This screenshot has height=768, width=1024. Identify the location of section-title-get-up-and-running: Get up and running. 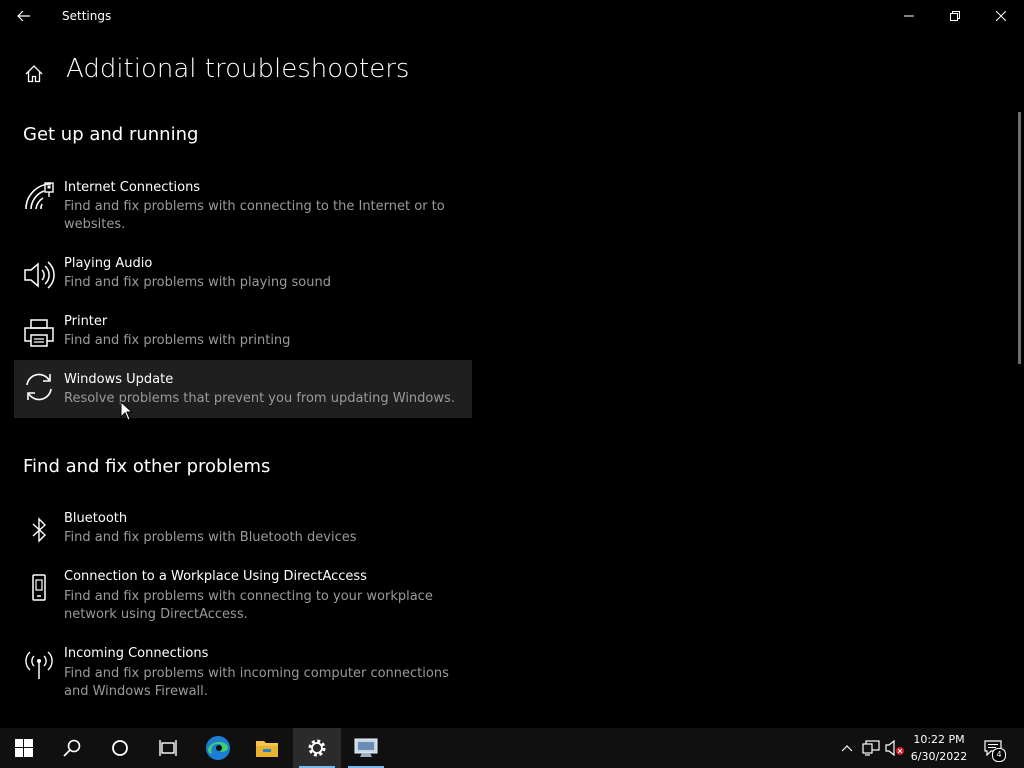
(111, 134).